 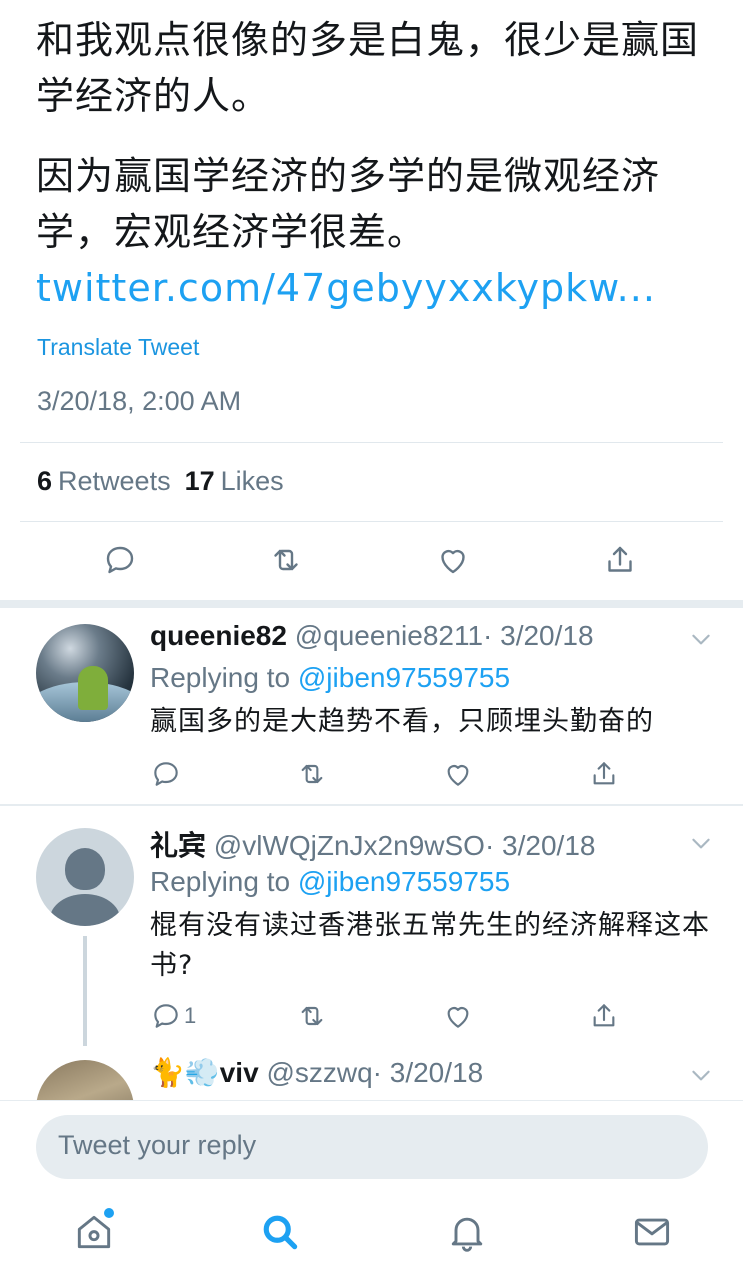 What do you see at coordinates (368, 68) in the screenshot?
I see `tweet-text-paragraph-1: 和我观点很像的多是白鬼，很少是赢国学经济的人。` at bounding box center [368, 68].